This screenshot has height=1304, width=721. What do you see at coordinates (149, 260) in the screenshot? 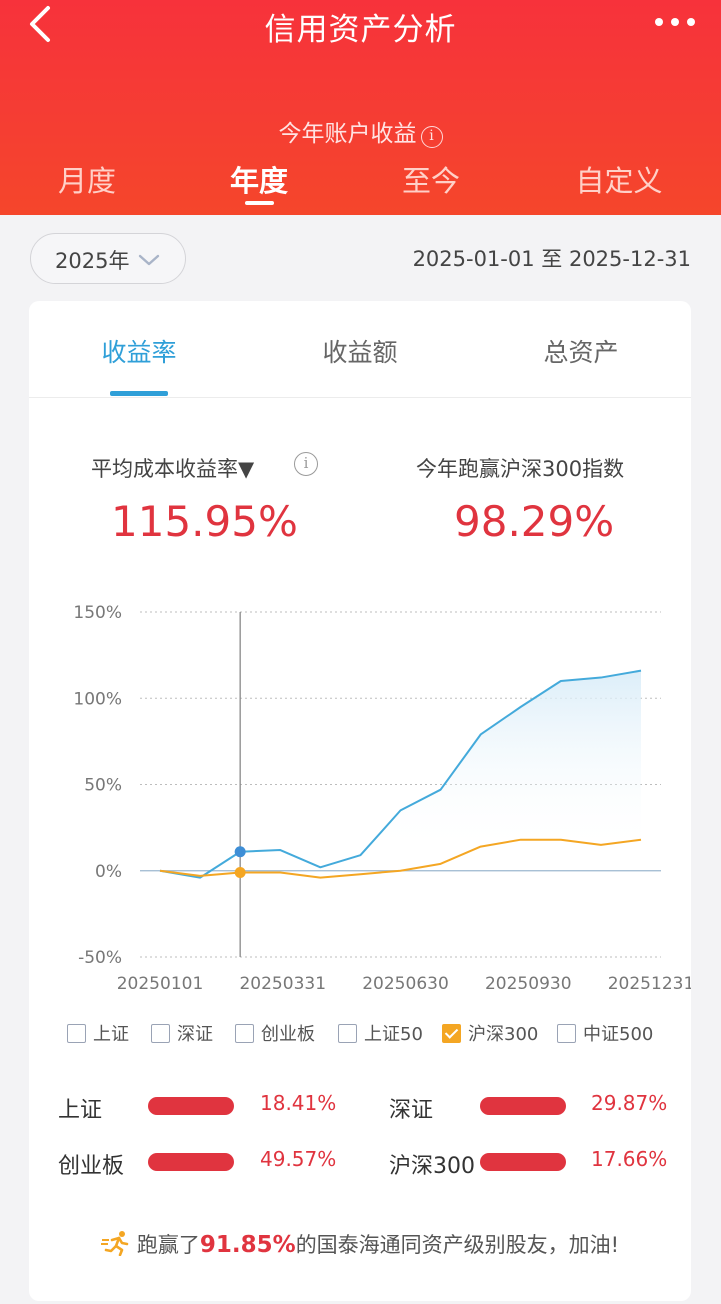
I see `chevron-down-icon` at bounding box center [149, 260].